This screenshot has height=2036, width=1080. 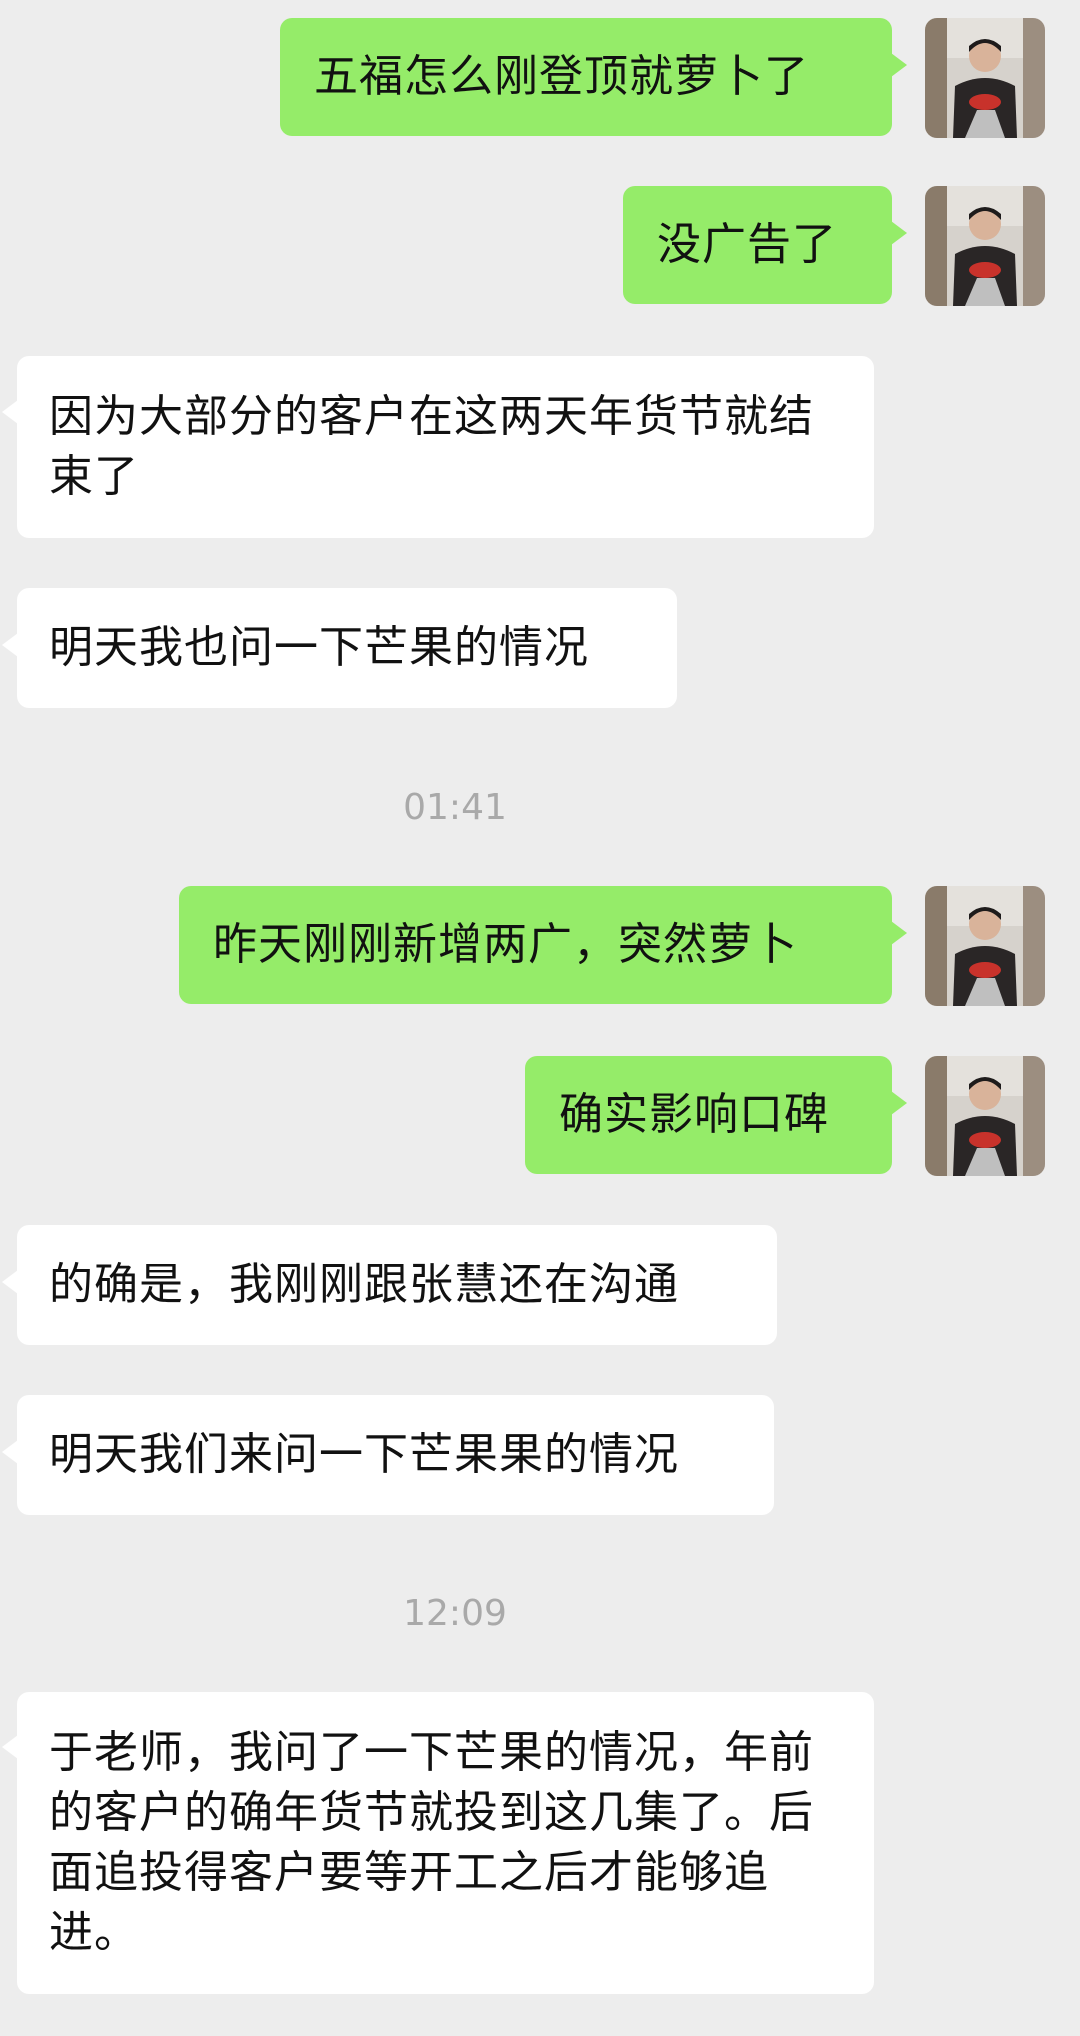 I want to click on incoming-message-bubble: 的确是，我刚刚跟张慧还在沟通, so click(x=397, y=1285).